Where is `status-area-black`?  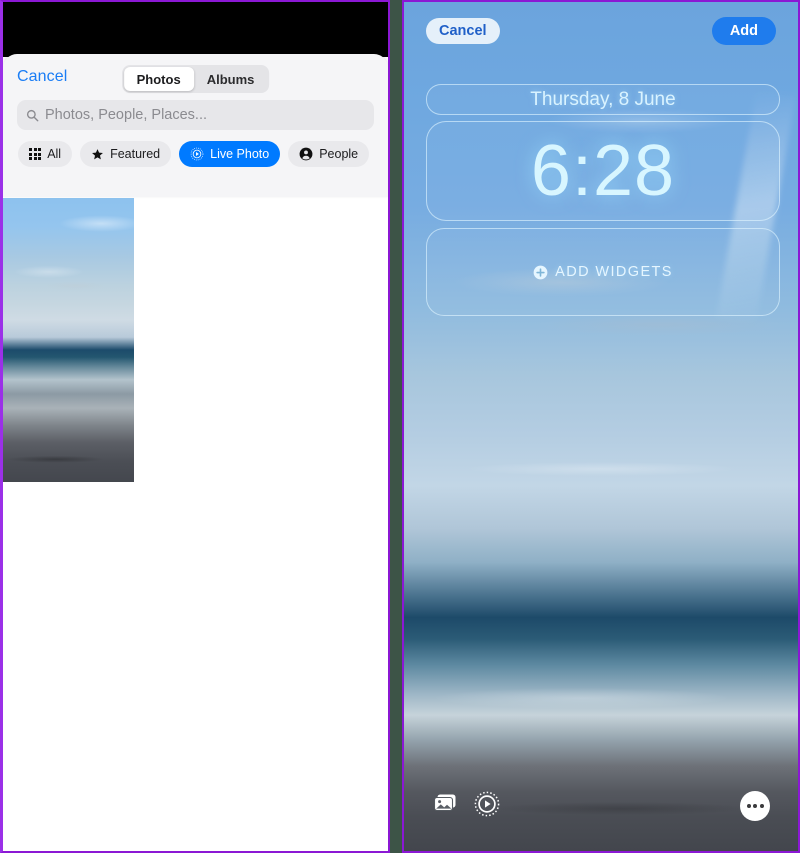 status-area-black is located at coordinates (195, 29).